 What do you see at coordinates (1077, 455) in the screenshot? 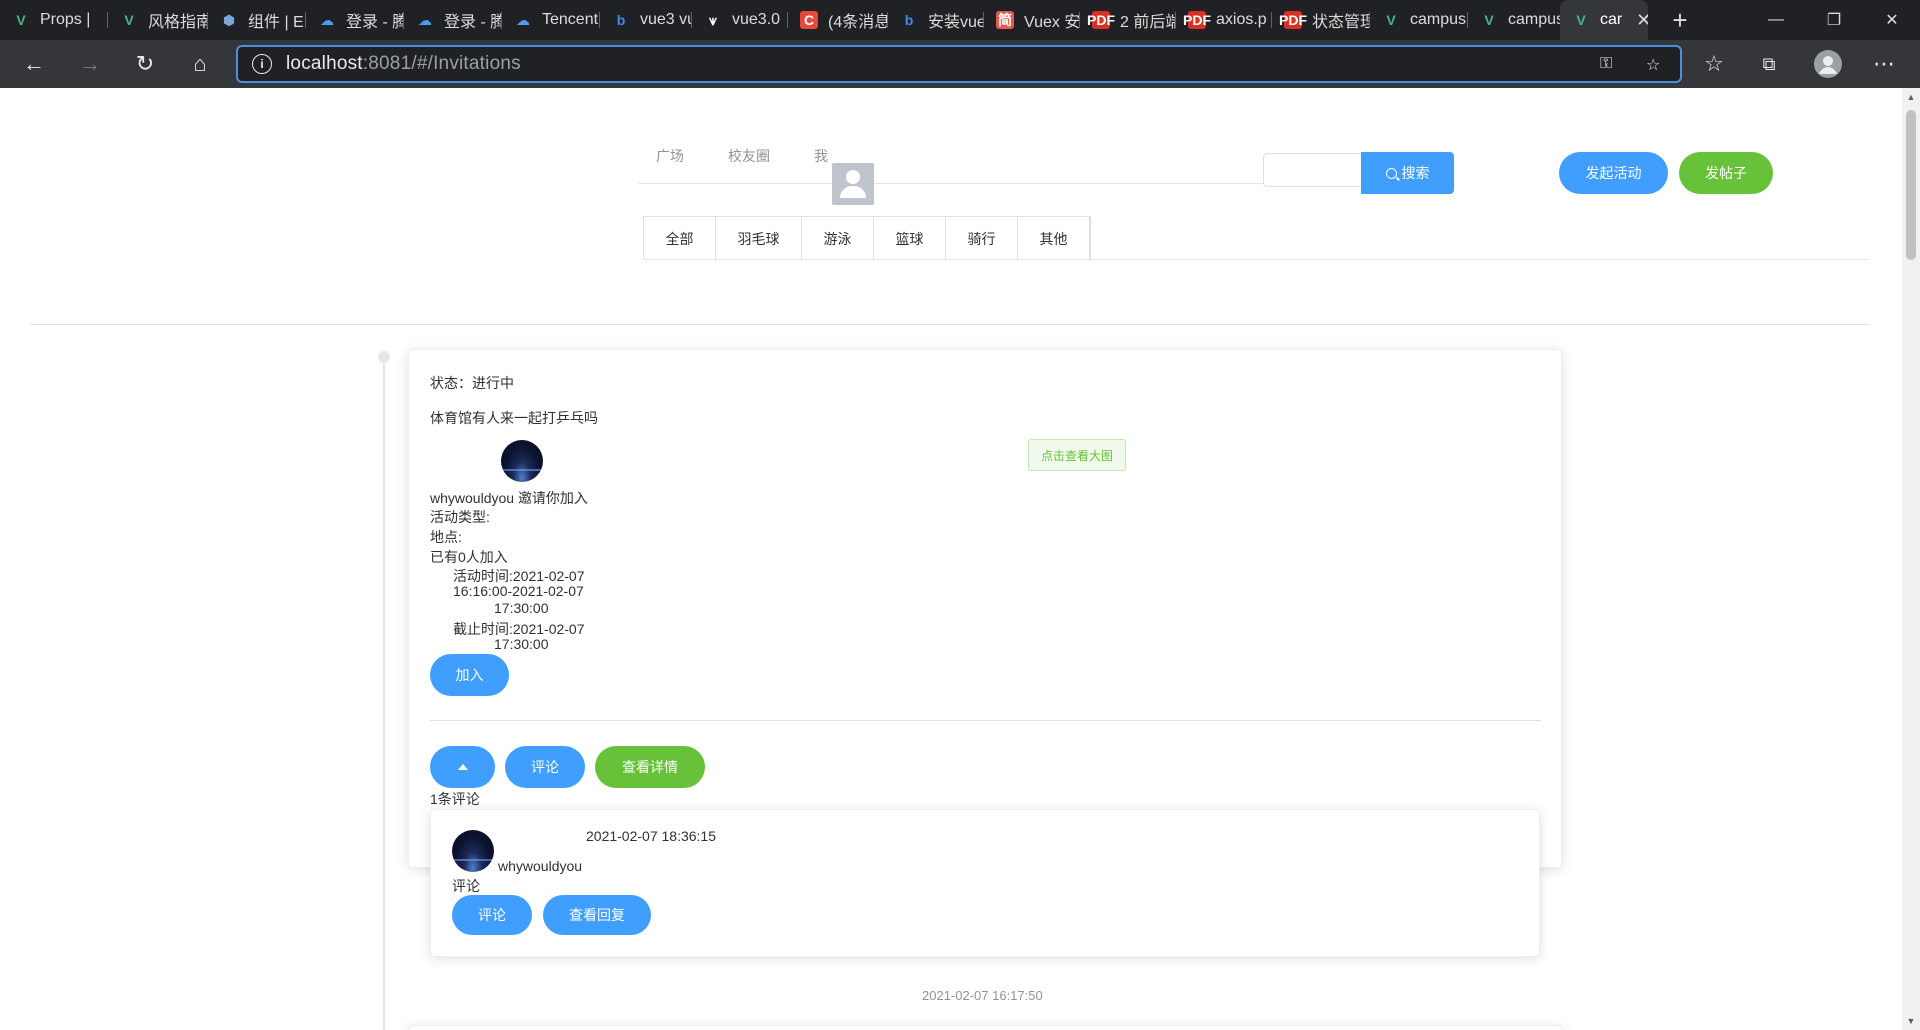
I see `view-large-image-button: 点击查看大图` at bounding box center [1077, 455].